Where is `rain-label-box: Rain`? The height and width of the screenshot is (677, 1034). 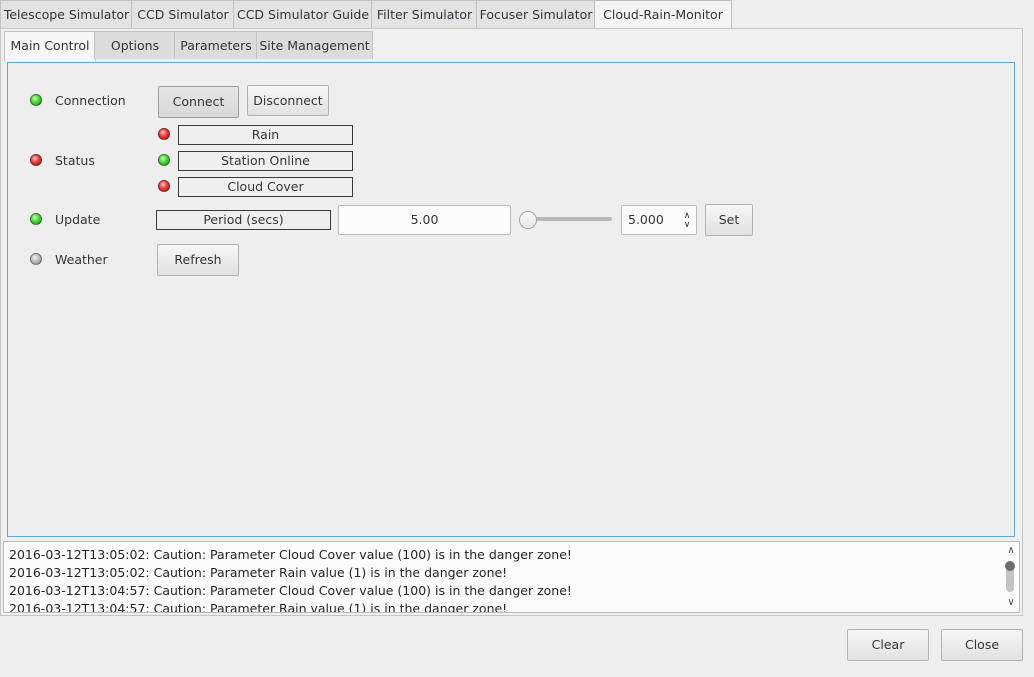 rain-label-box: Rain is located at coordinates (265, 135).